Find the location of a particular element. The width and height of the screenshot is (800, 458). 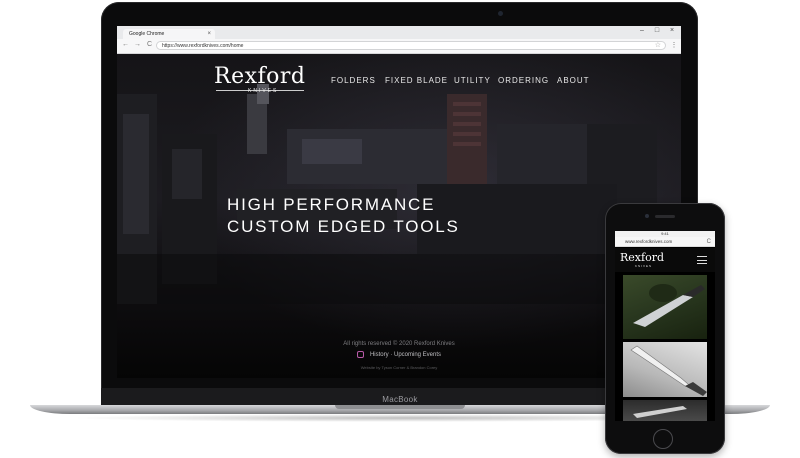

site-logo: Rexford KNIVES is located at coordinates (260, 80).